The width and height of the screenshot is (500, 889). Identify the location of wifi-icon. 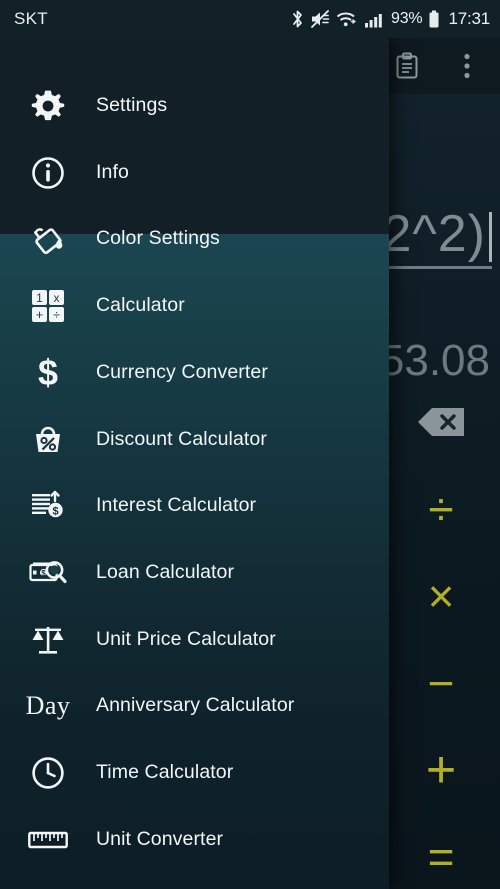
(347, 19).